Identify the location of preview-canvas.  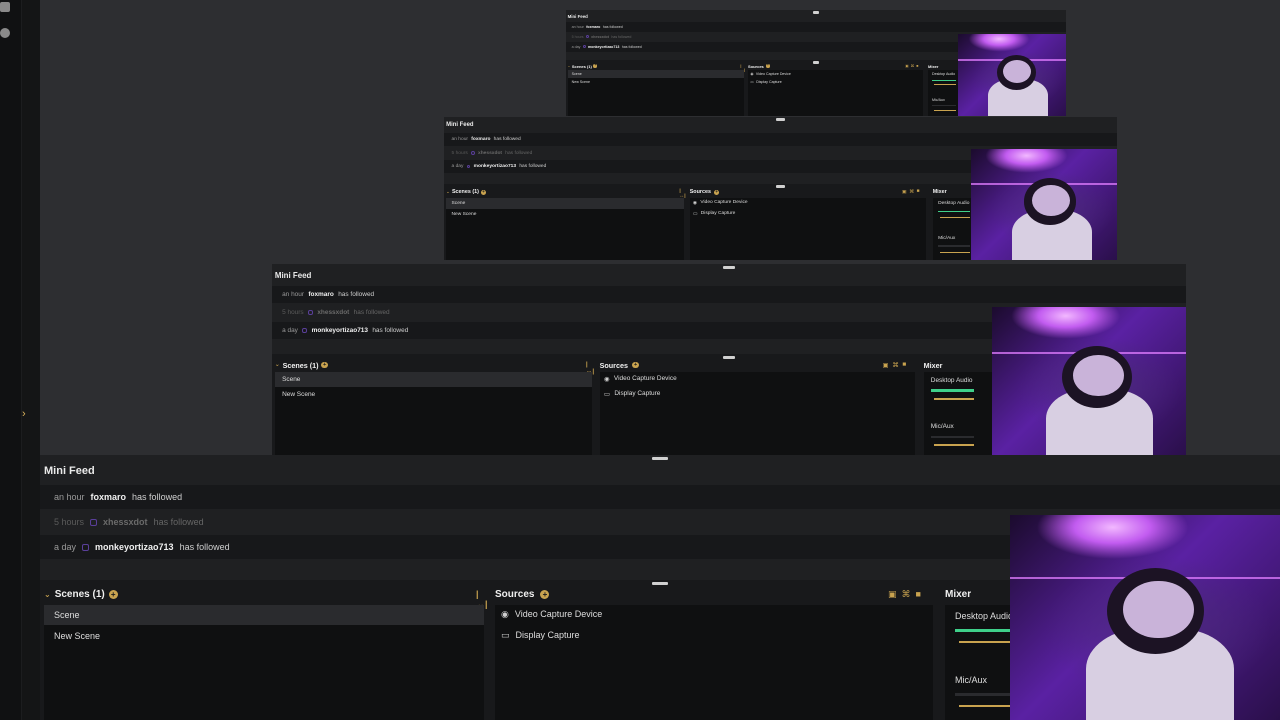
(816, 5).